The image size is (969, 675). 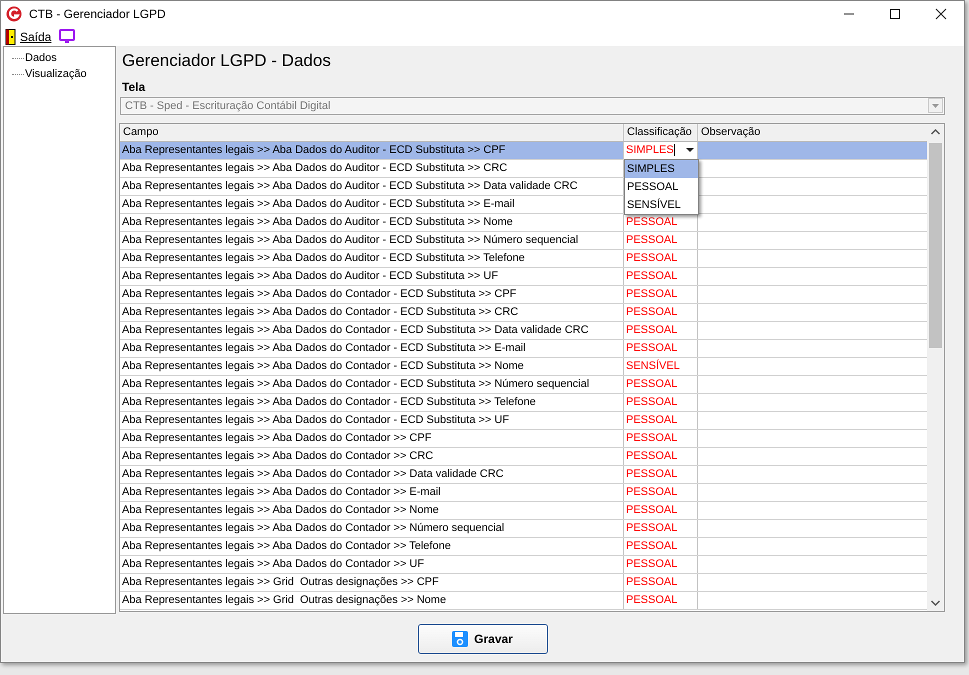 I want to click on door-icon, so click(x=10, y=36).